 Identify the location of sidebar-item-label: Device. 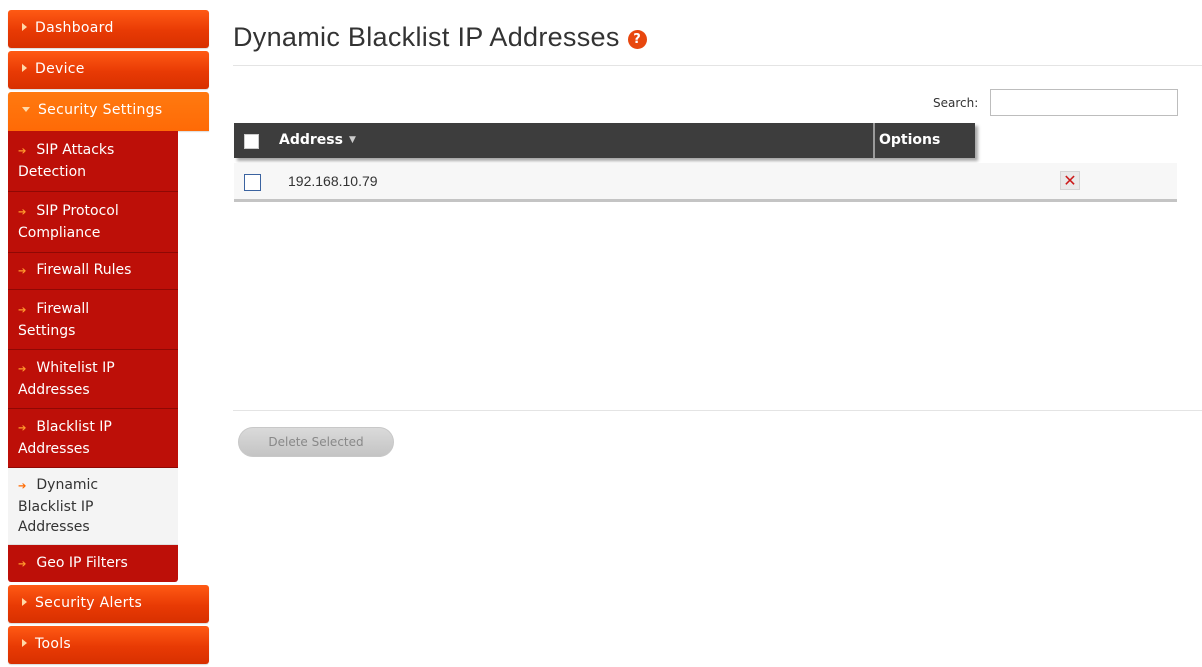
(60, 69).